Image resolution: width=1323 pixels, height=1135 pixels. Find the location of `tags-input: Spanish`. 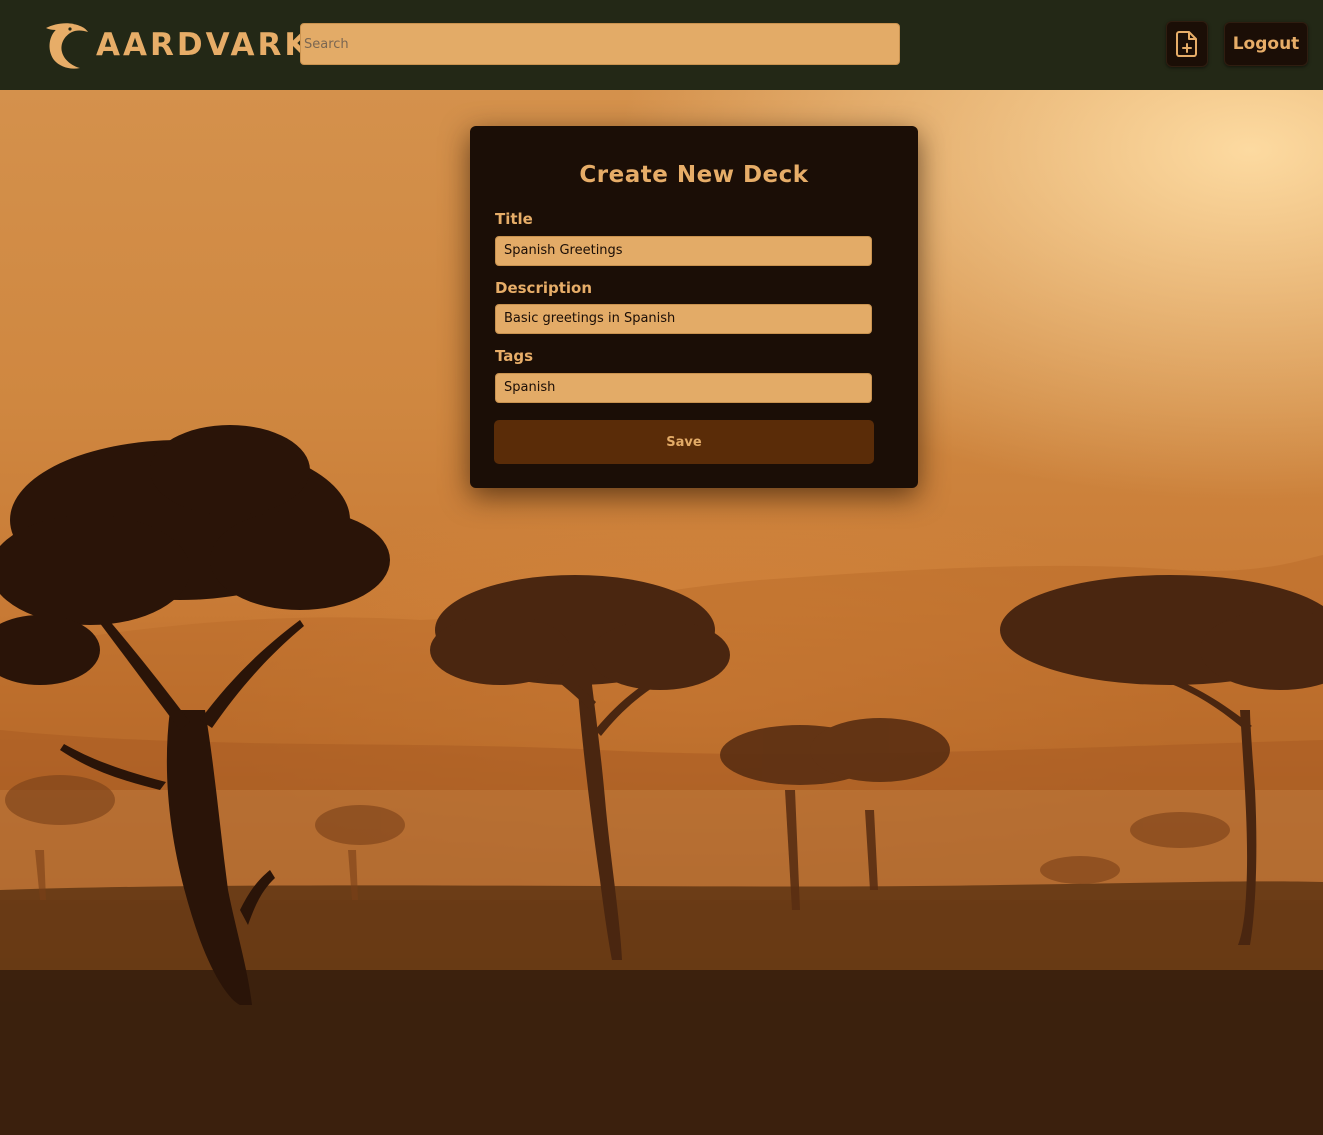

tags-input: Spanish is located at coordinates (683, 388).